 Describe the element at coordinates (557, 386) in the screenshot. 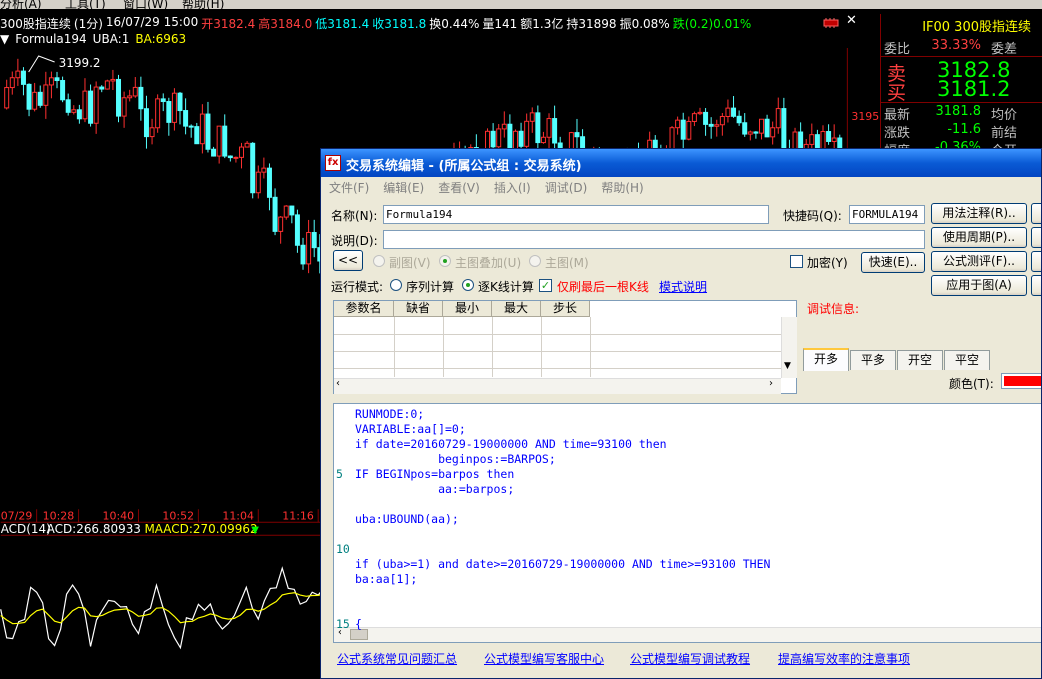

I see `param-hscroll` at that location.